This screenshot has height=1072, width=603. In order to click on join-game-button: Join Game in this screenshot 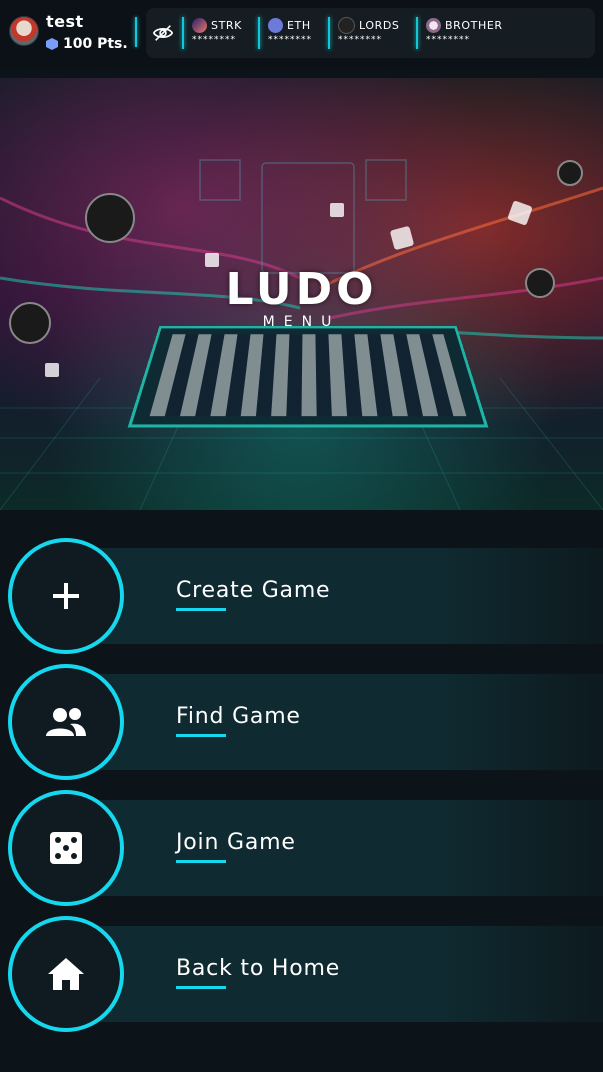, I will do `click(305, 848)`.